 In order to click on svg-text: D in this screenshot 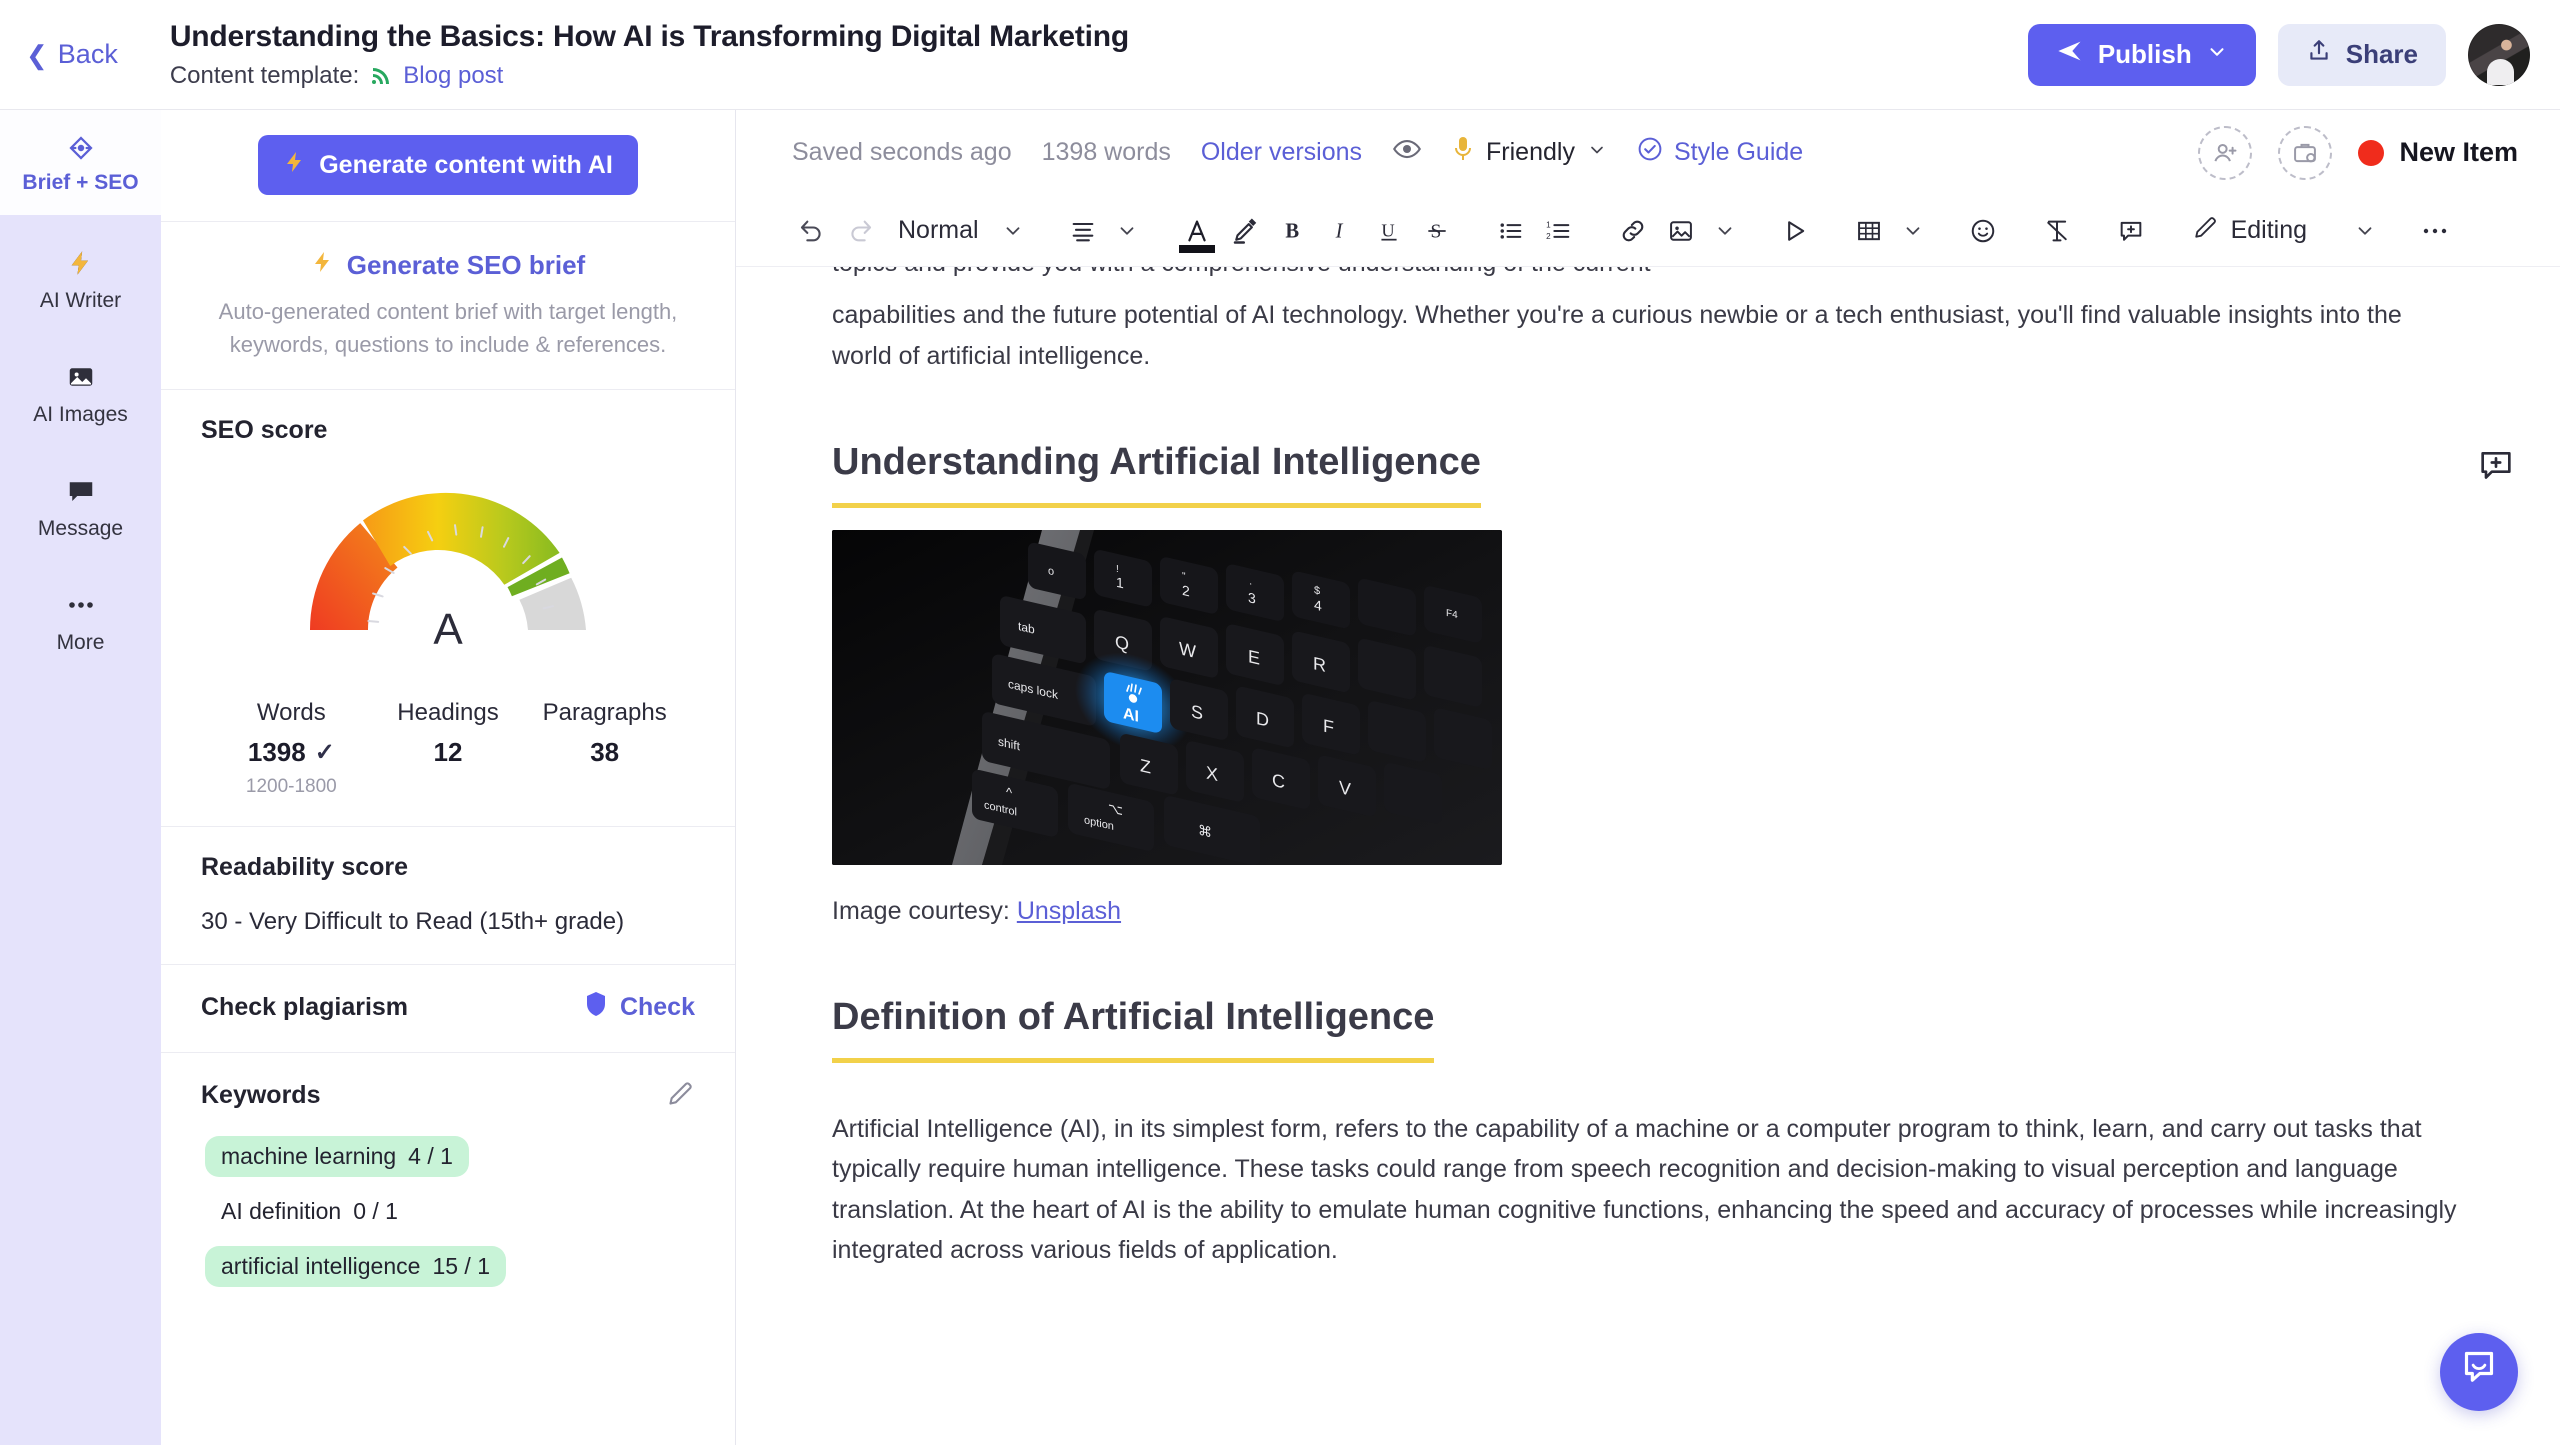, I will do `click(1262, 719)`.